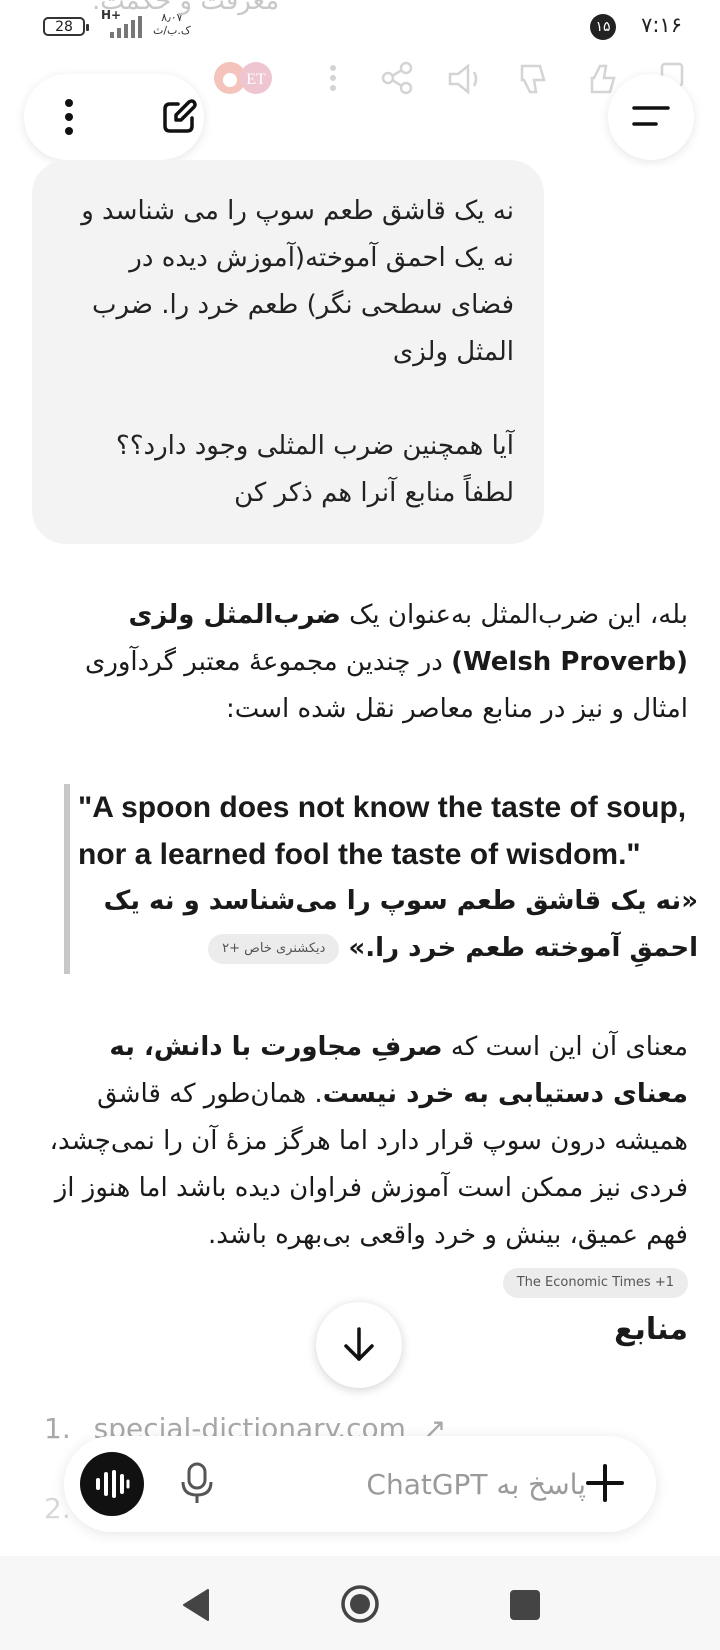  What do you see at coordinates (234, 615) in the screenshot?
I see `intro-bold-proverb: ضرب‌المثل ولزی` at bounding box center [234, 615].